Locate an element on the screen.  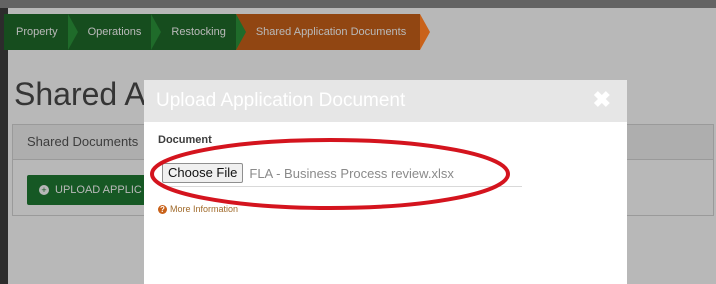
modal-header: Upload Application Document ✖ is located at coordinates (385, 101).